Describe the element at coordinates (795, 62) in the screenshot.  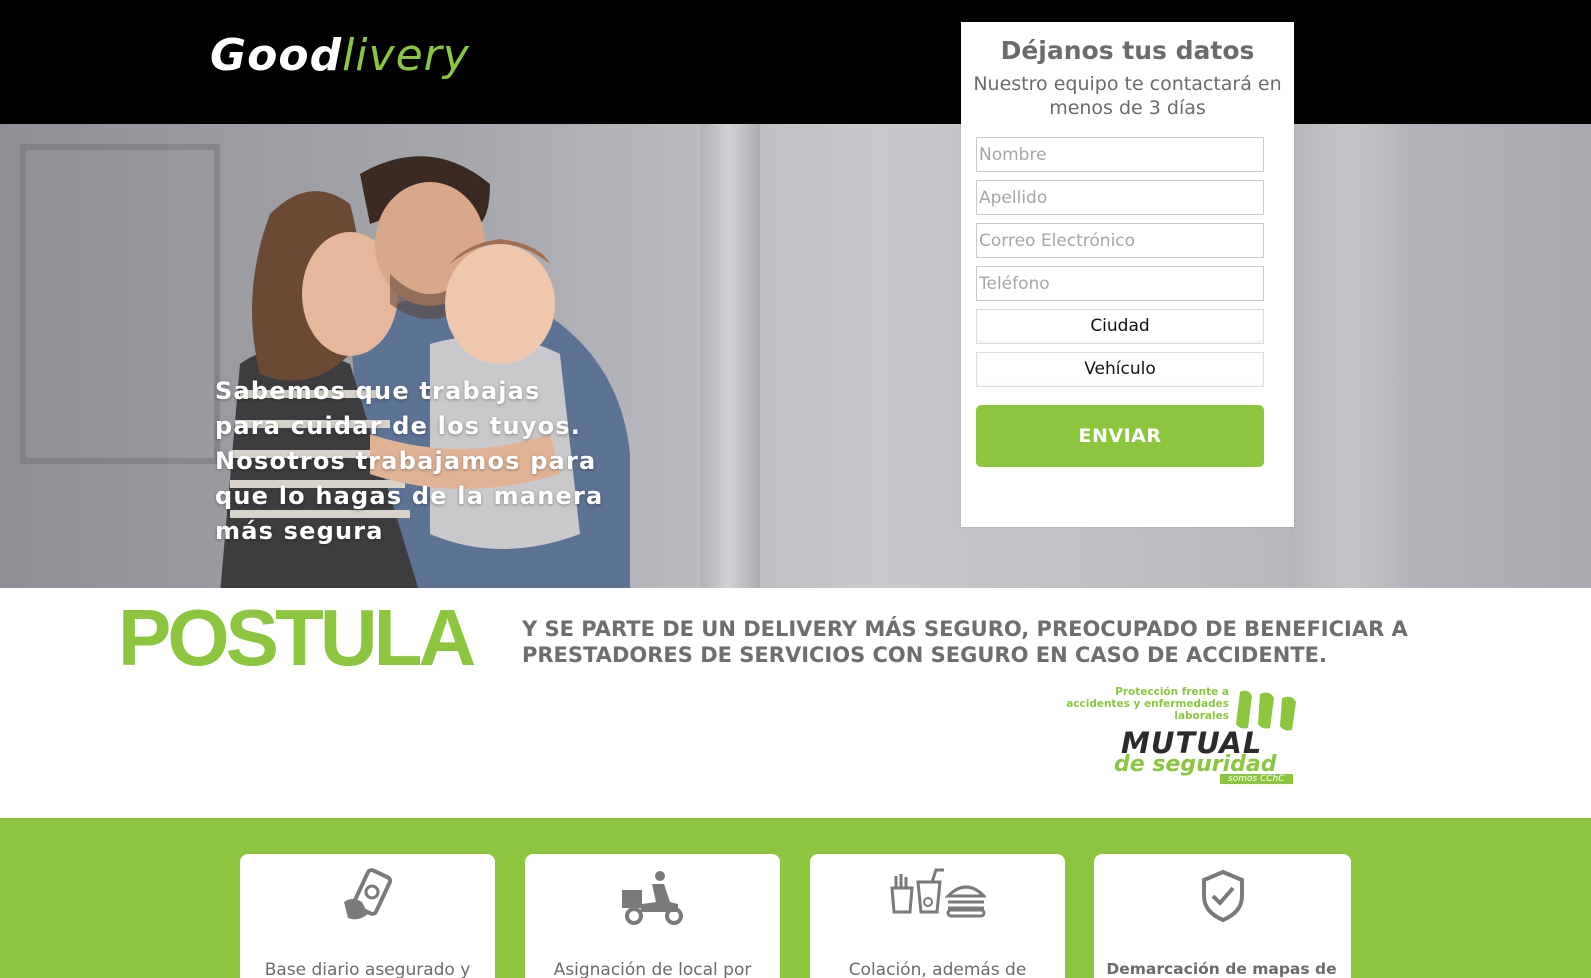
I see `top-header: Goodlivery` at that location.